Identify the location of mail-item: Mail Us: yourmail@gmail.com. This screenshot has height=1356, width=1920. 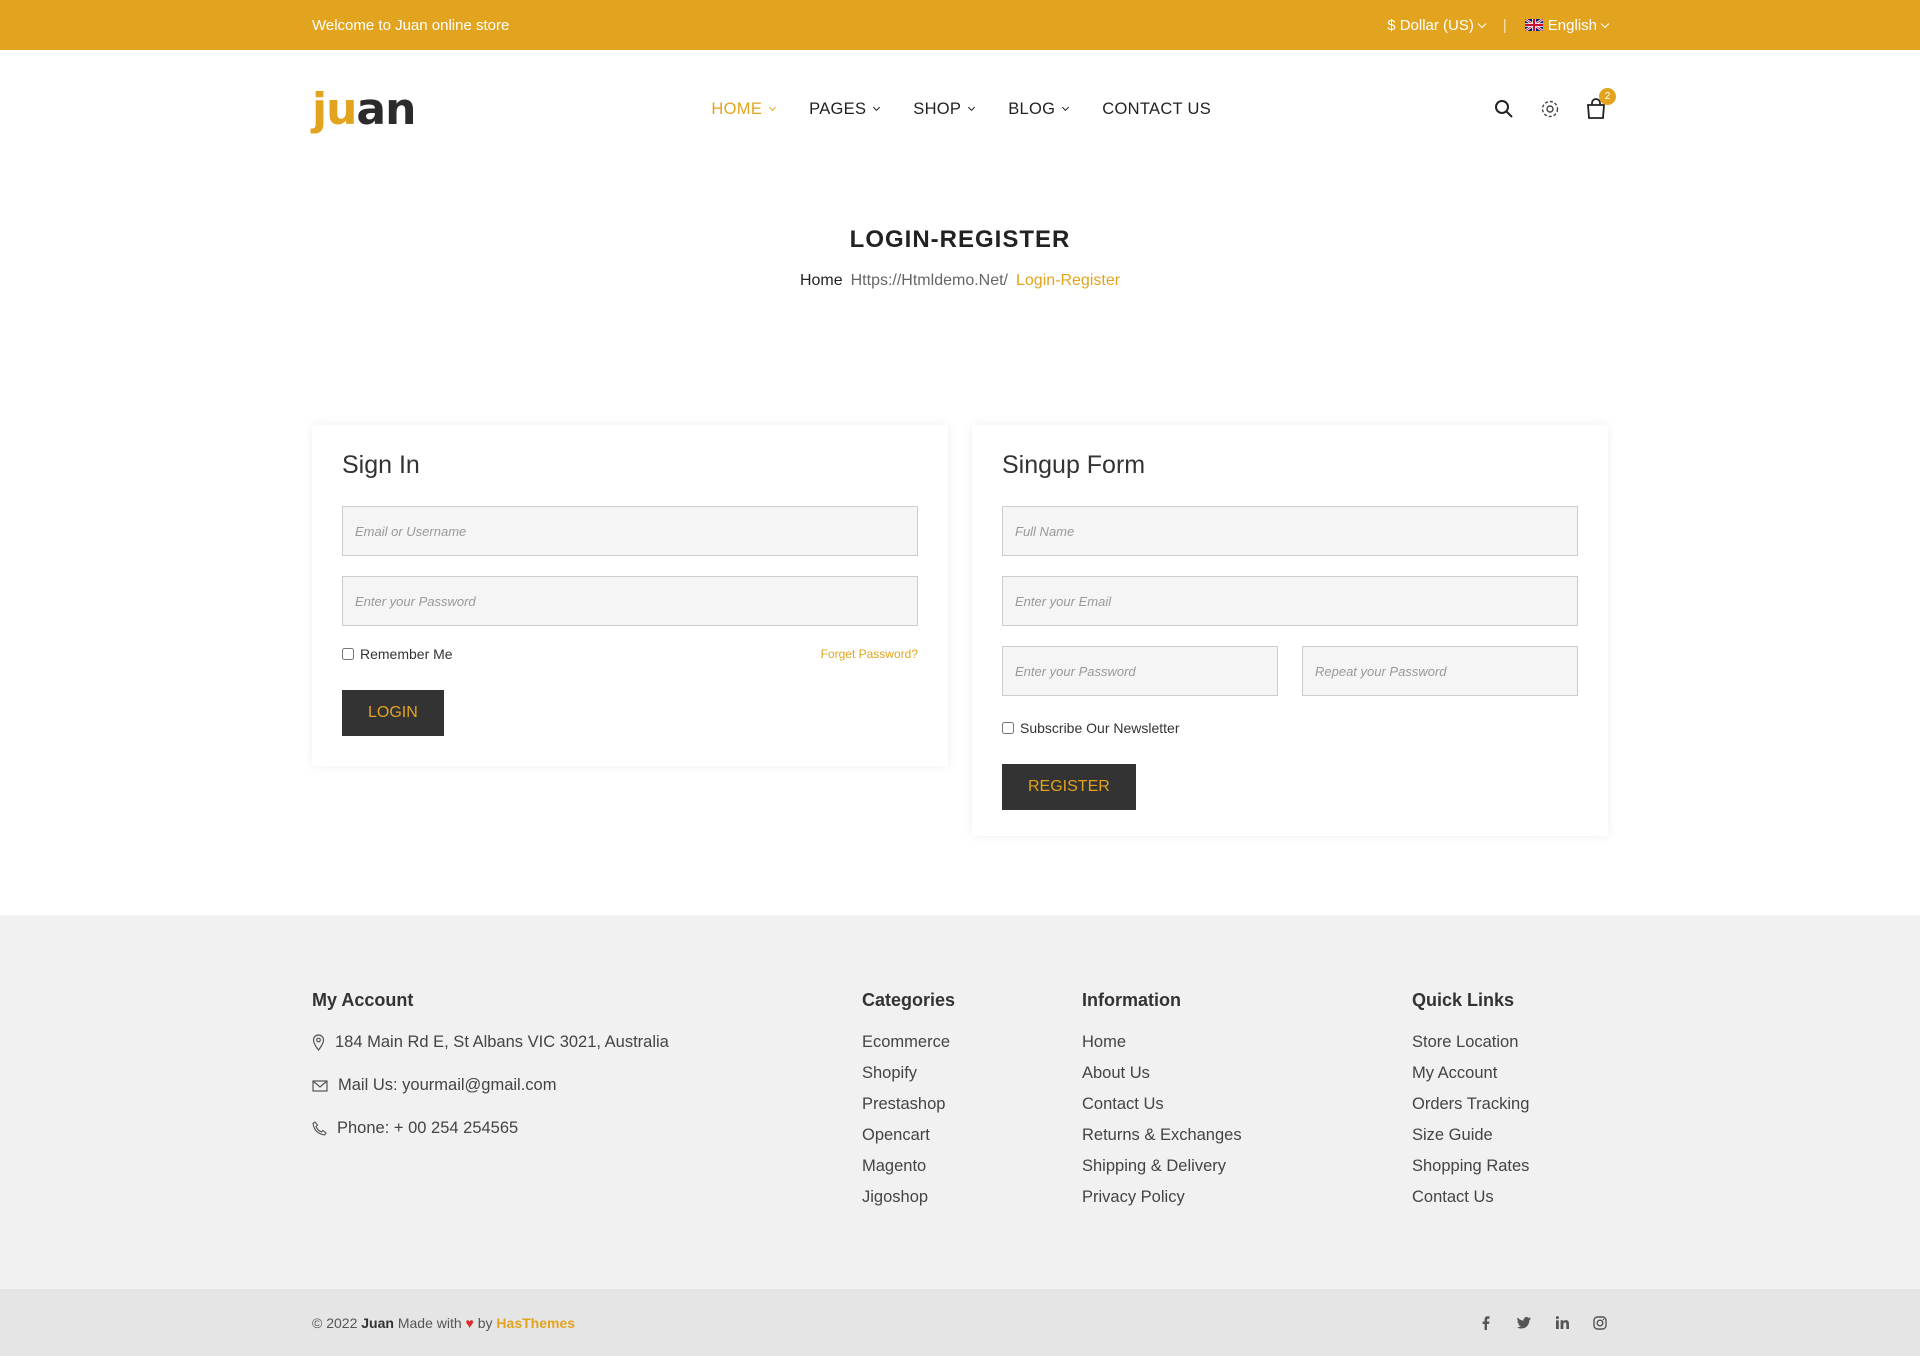
(490, 1085).